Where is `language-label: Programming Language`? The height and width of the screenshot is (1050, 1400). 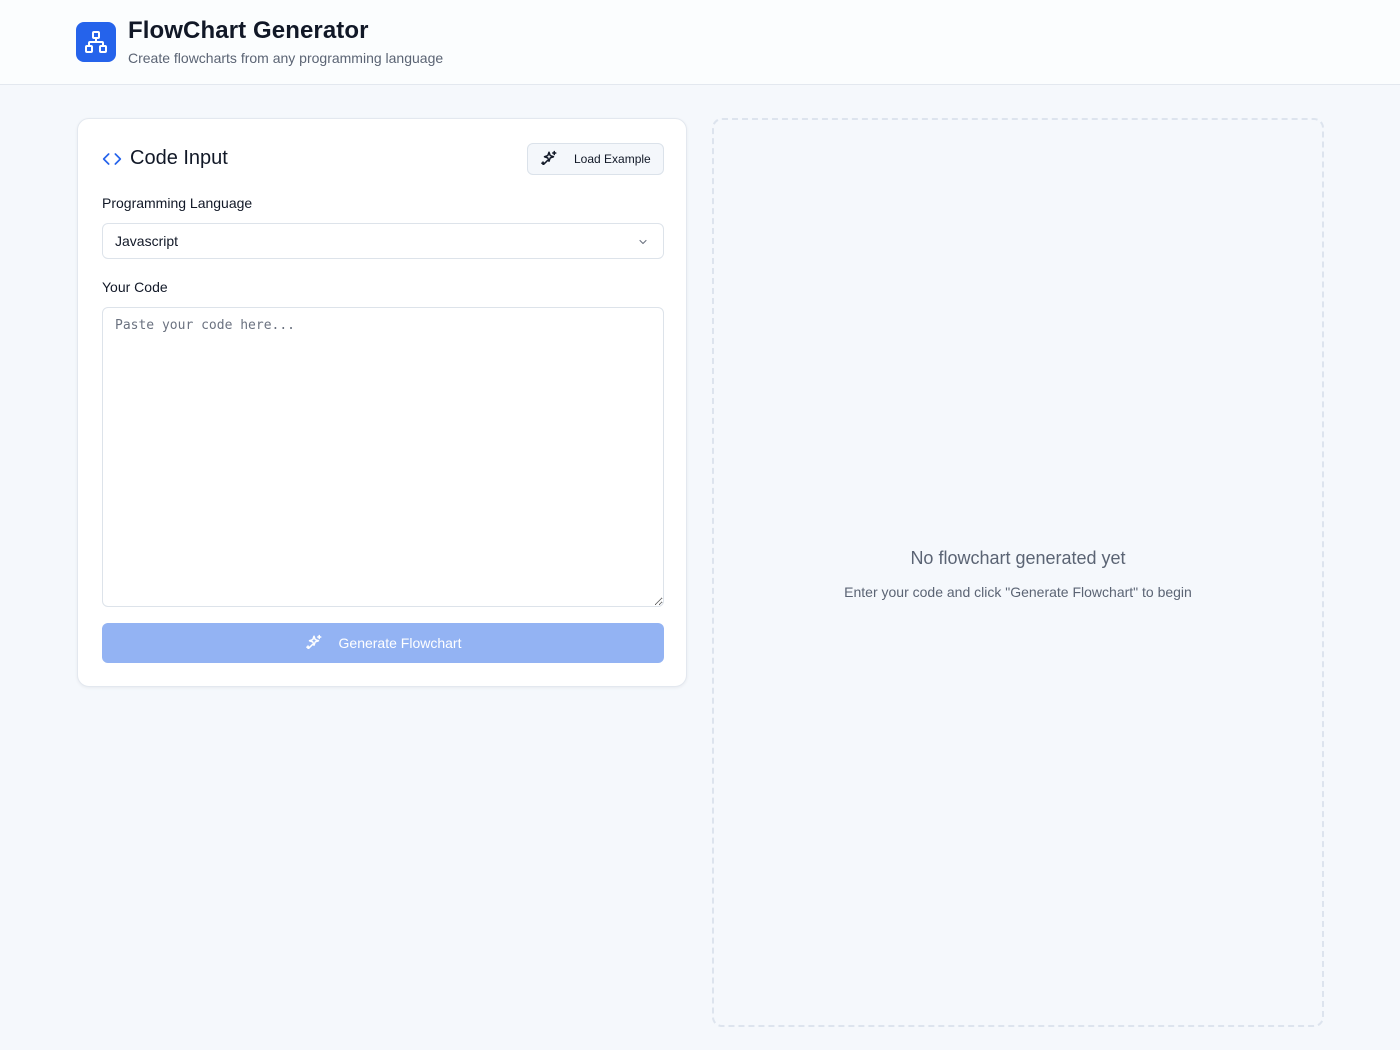
language-label: Programming Language is located at coordinates (177, 203).